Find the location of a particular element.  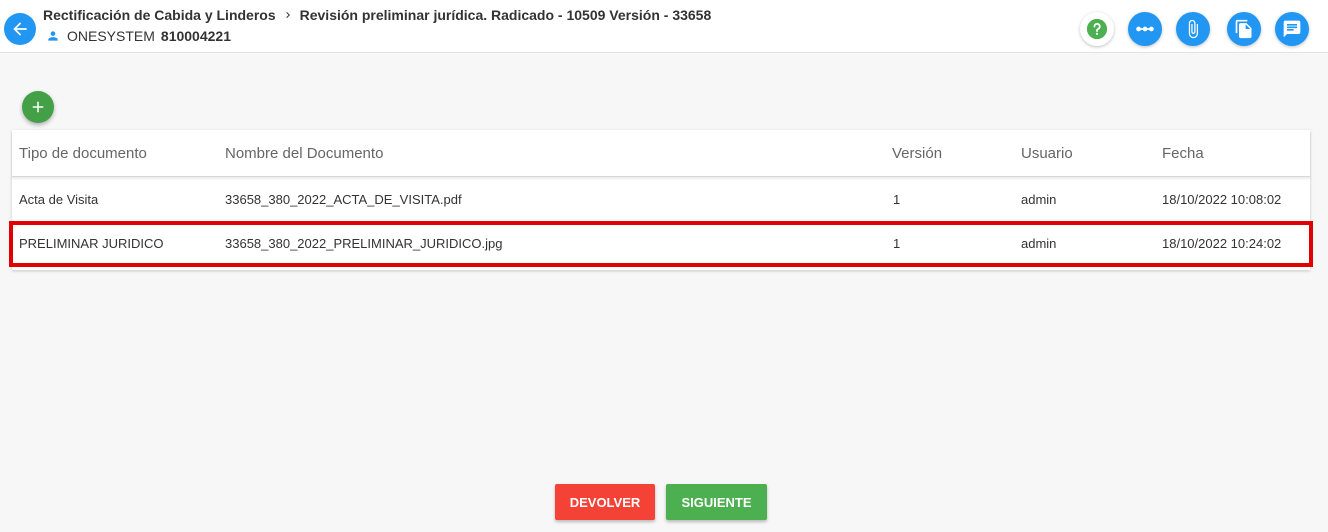

column-header-tipo: Tipo de documento is located at coordinates (83, 153).